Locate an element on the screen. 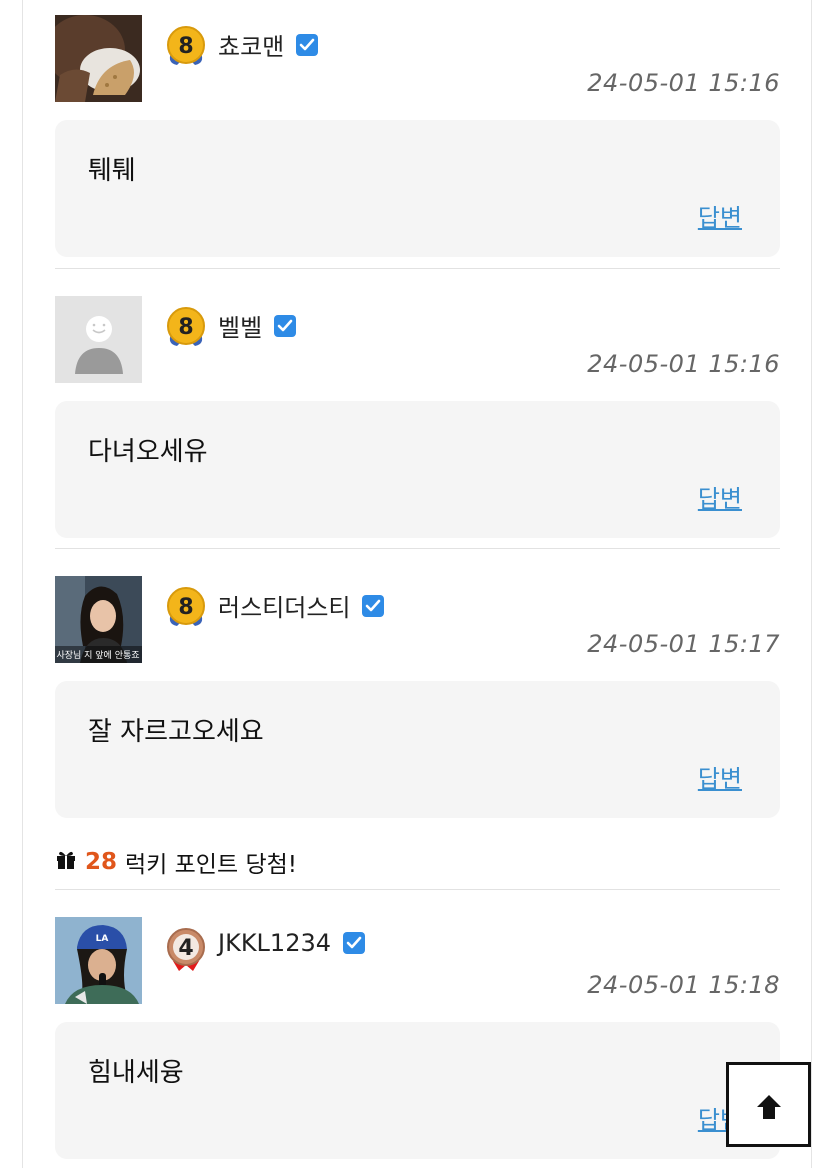 This screenshot has height=1168, width=835. nickname-text: JKKL1234 is located at coordinates (275, 943).